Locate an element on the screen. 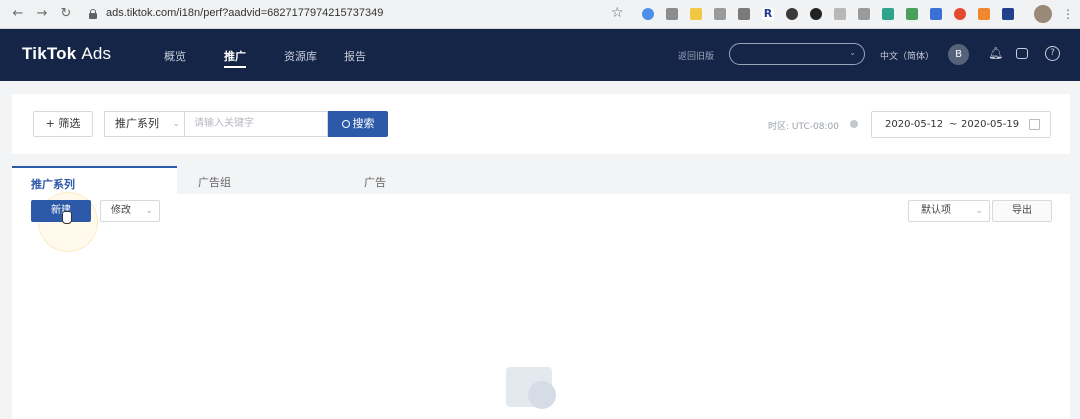 The height and width of the screenshot is (419, 1080). cloud-extension-icon is located at coordinates (648, 14).